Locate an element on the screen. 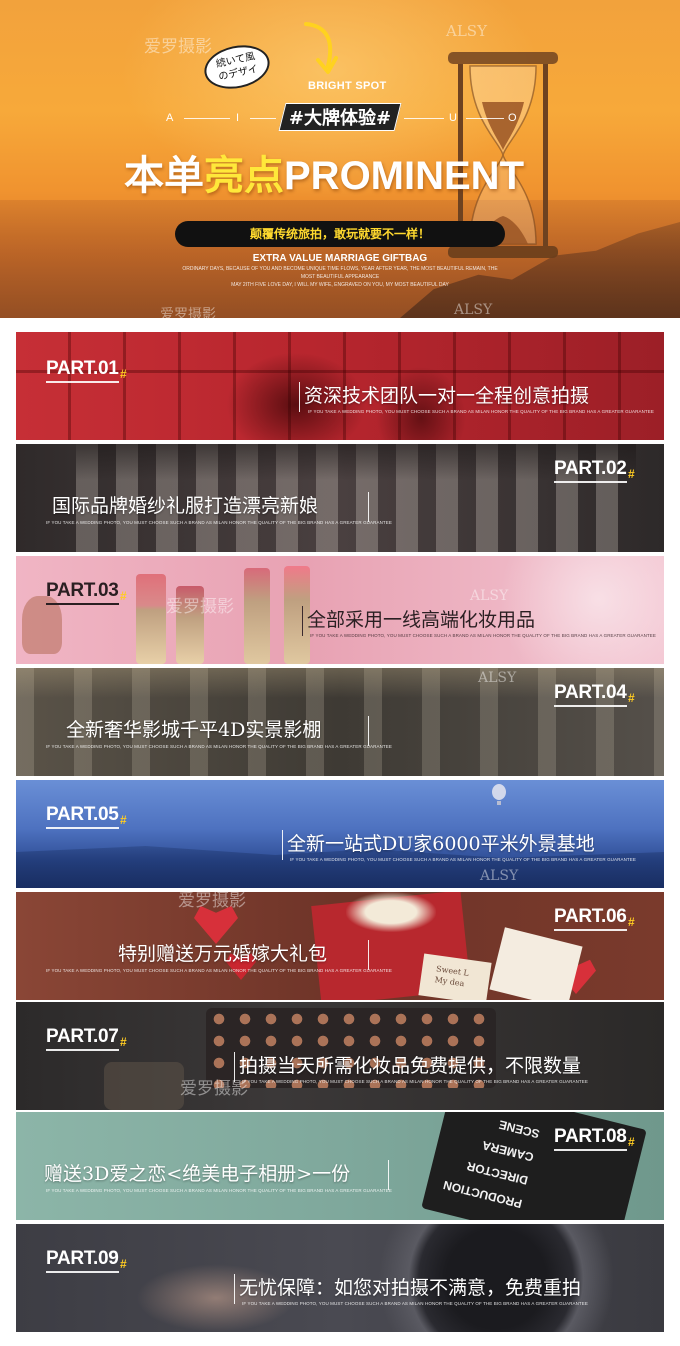 The image size is (680, 1346). arrow-icon is located at coordinates (321, 48).